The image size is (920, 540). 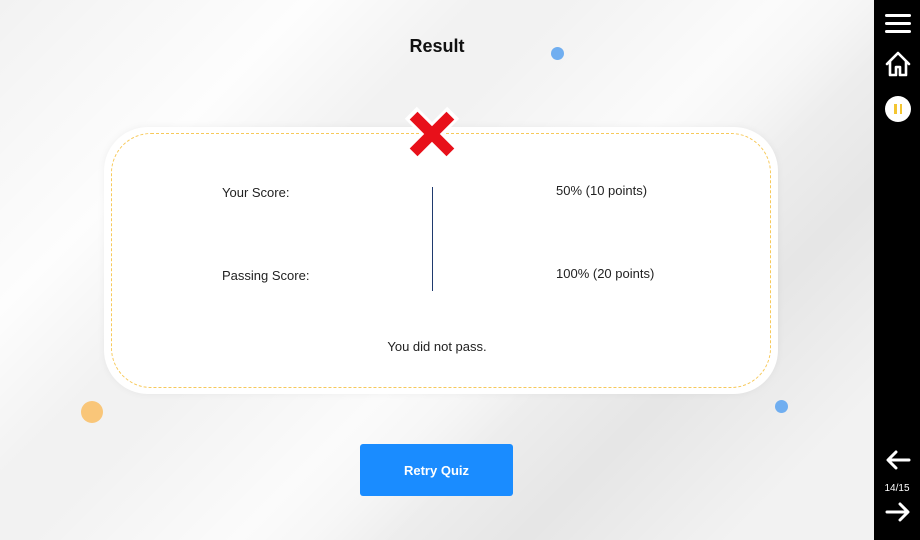 What do you see at coordinates (437, 46) in the screenshot?
I see `page-title: Result` at bounding box center [437, 46].